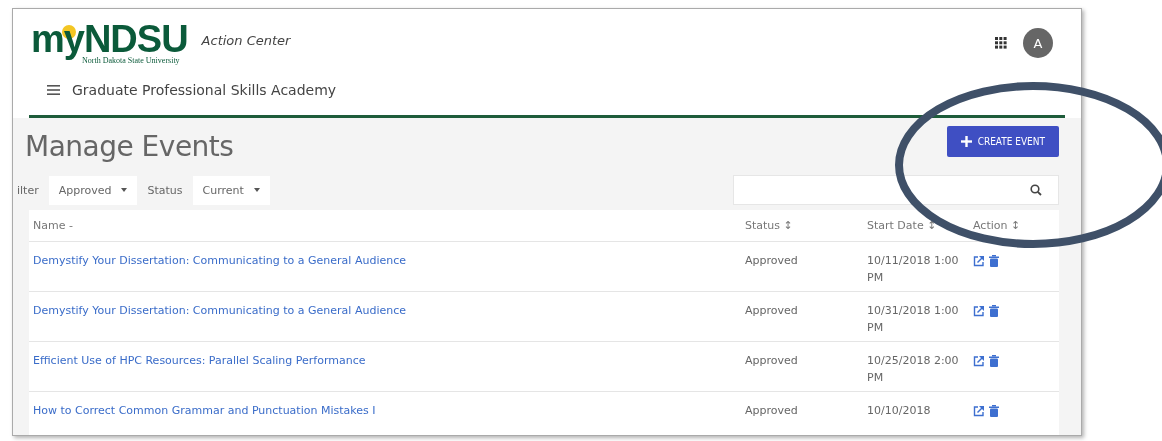 The image size is (1162, 441). Describe the element at coordinates (204, 90) in the screenshot. I see `section-title: Graduate Professional Skills Academy` at that location.